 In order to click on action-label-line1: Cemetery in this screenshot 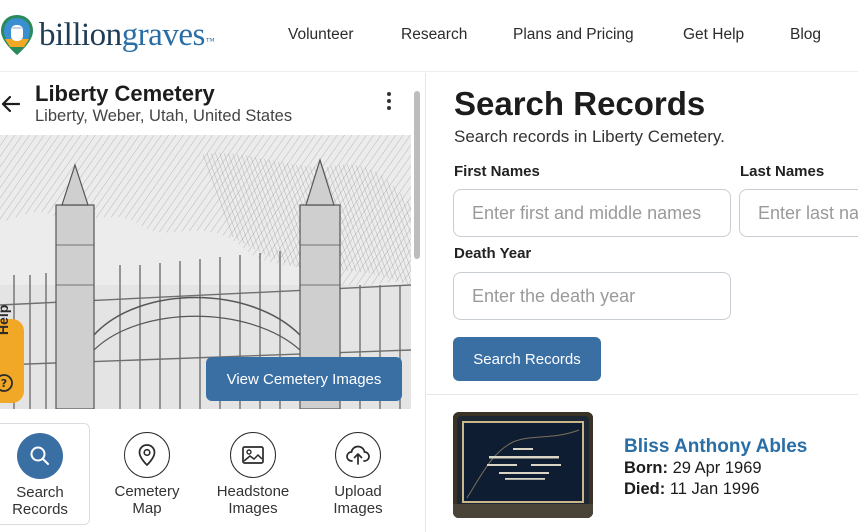, I will do `click(147, 491)`.